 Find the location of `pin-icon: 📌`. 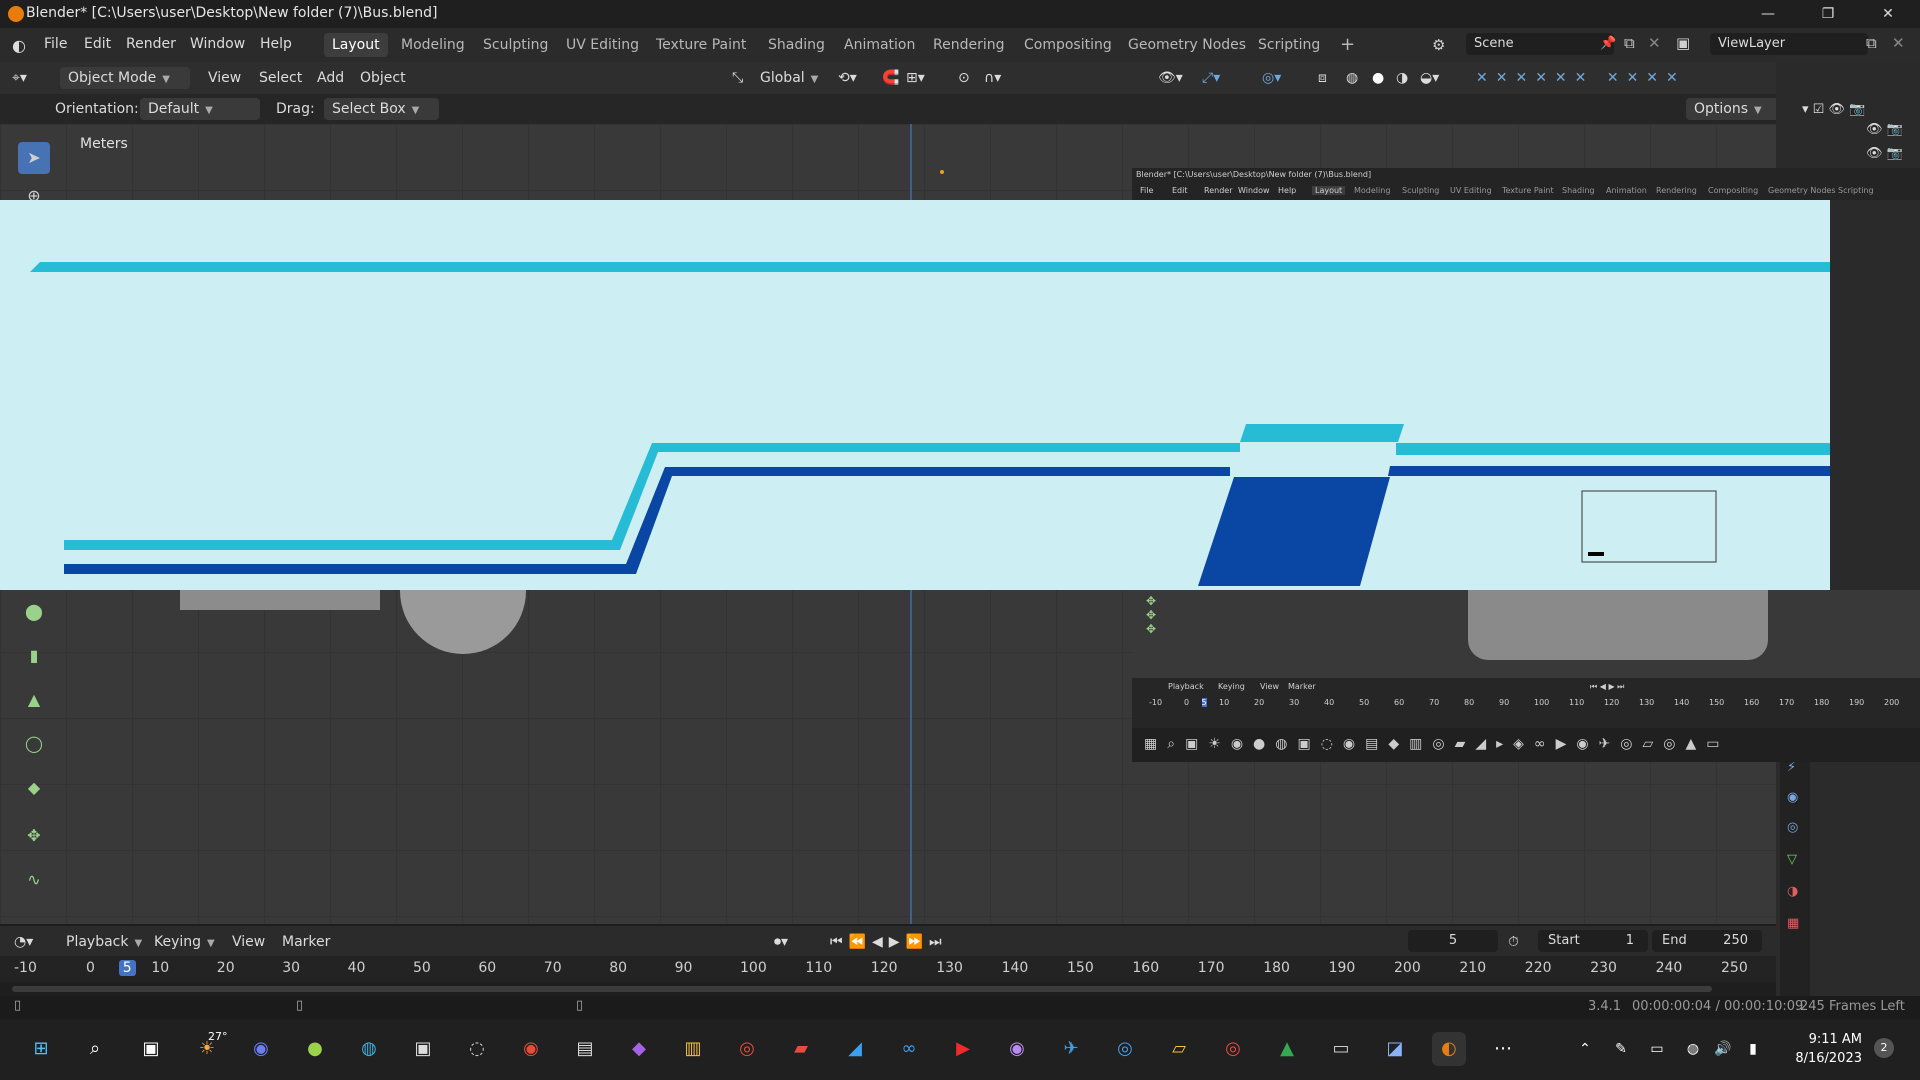

pin-icon: 📌 is located at coordinates (1608, 43).